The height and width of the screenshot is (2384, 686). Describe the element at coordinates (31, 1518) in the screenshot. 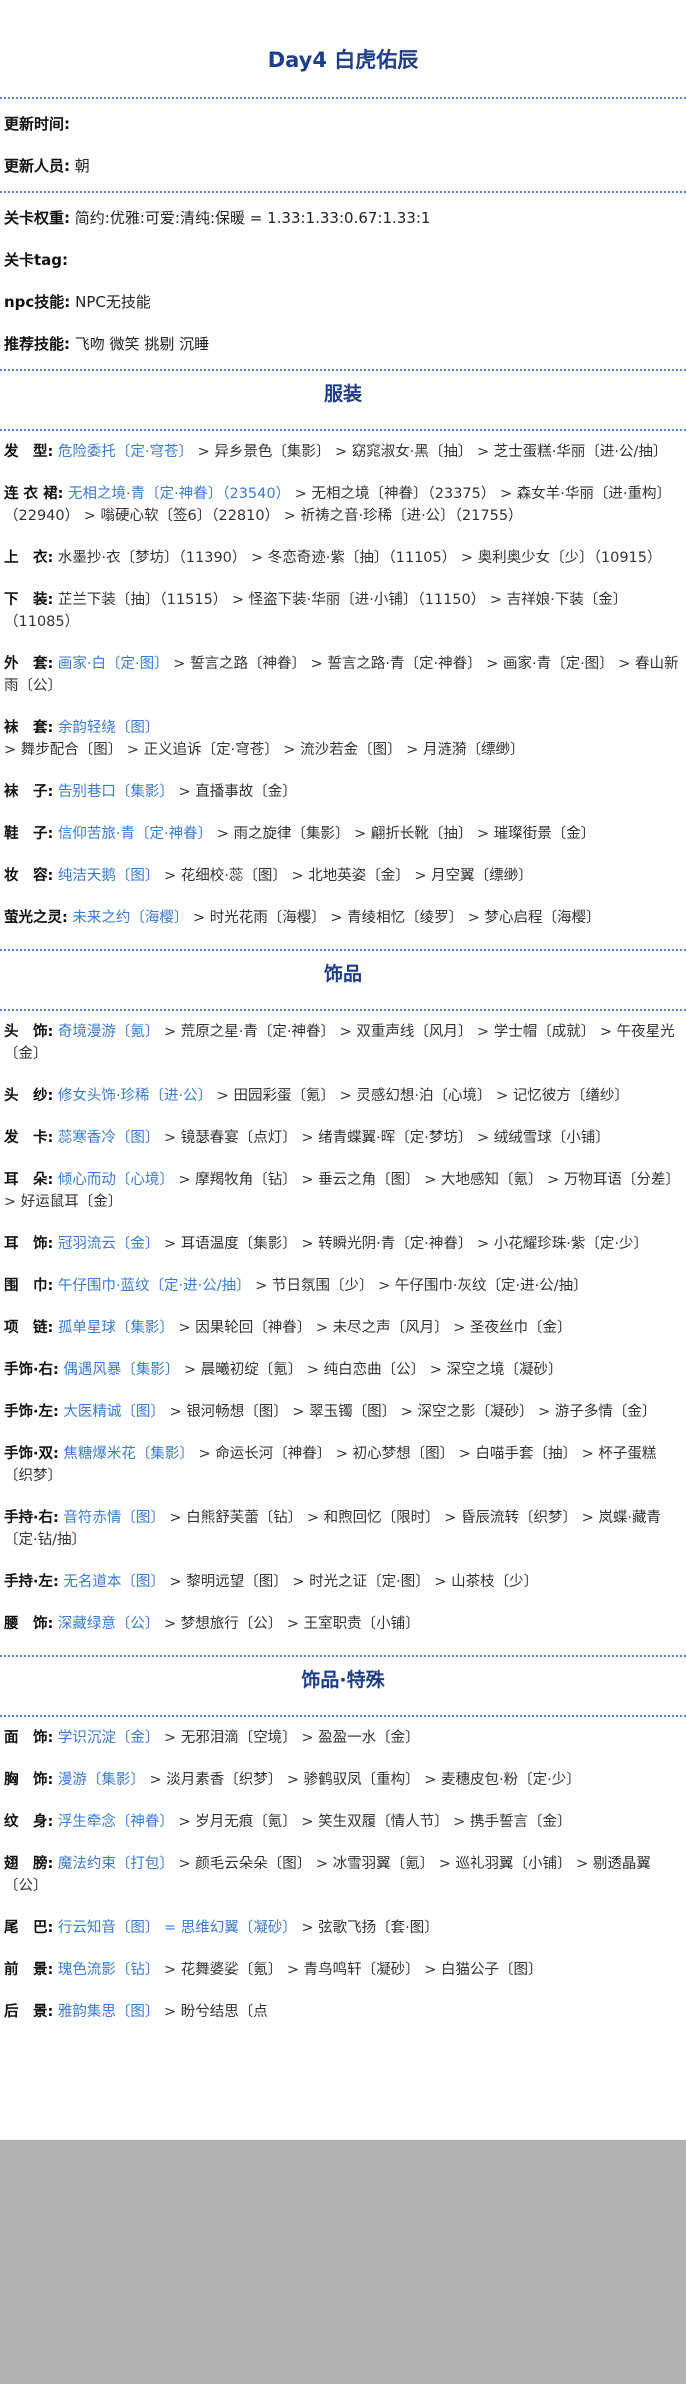

I see `item-label: 手持·右:` at that location.